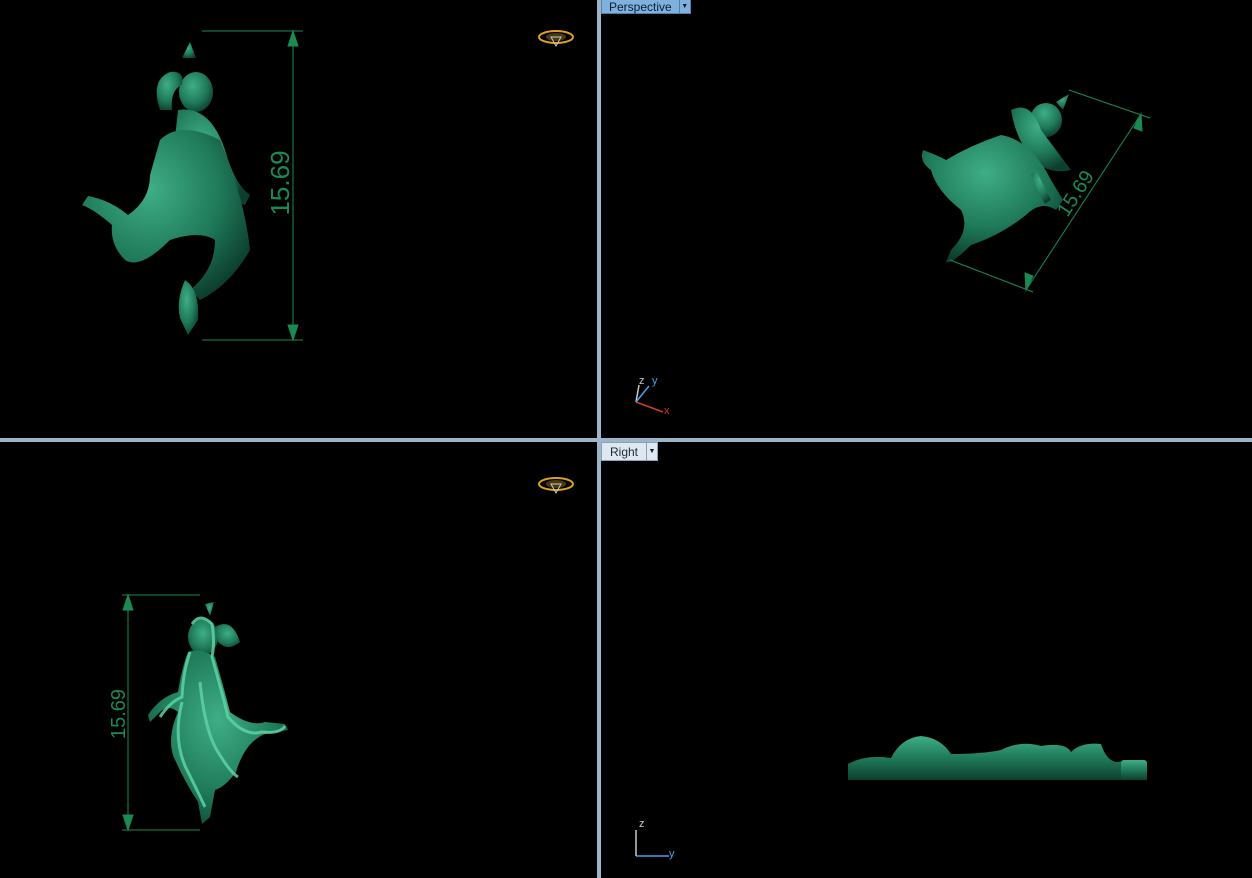 The width and height of the screenshot is (1252, 878). Describe the element at coordinates (997, 758) in the screenshot. I see `dancer-model-side` at that location.